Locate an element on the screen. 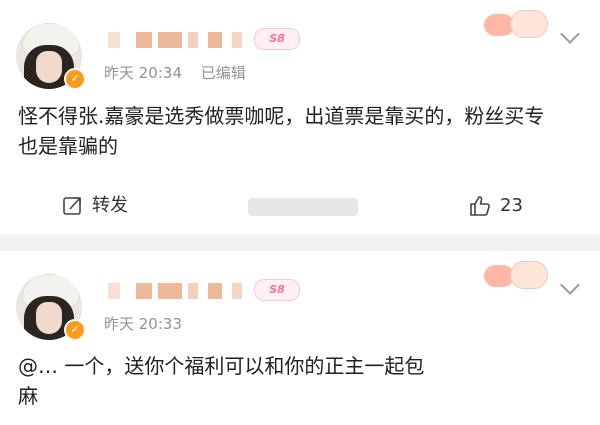 Image resolution: width=600 pixels, height=425 pixels. post-content: 怪不得张.嘉豪是选秀做票咖呢，出道票是靠买的，粉丝买专 也是靠骗的 is located at coordinates (303, 131).